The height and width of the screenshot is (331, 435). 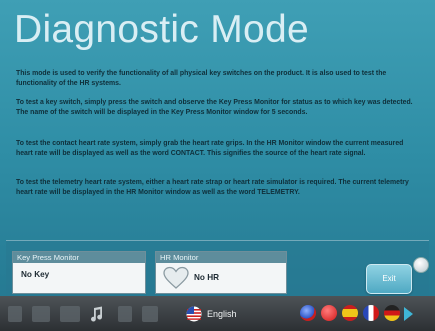 What do you see at coordinates (79, 257) in the screenshot?
I see `key-press-monitor-label: Key Press Monitor` at bounding box center [79, 257].